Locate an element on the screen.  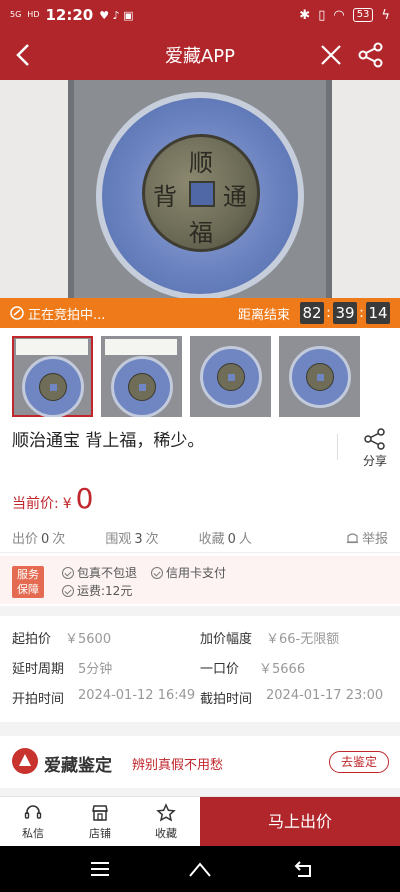
headset-icon is located at coordinates (33, 812).